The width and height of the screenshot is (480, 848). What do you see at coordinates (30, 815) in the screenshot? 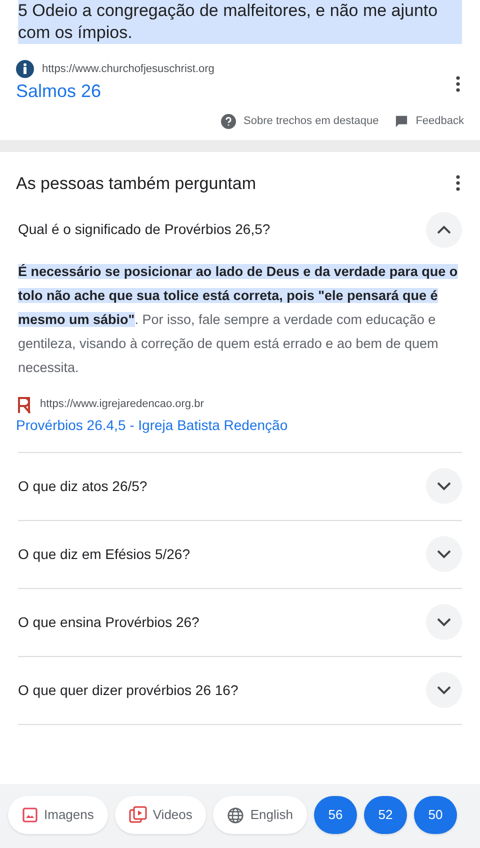
I see `image-icon` at bounding box center [30, 815].